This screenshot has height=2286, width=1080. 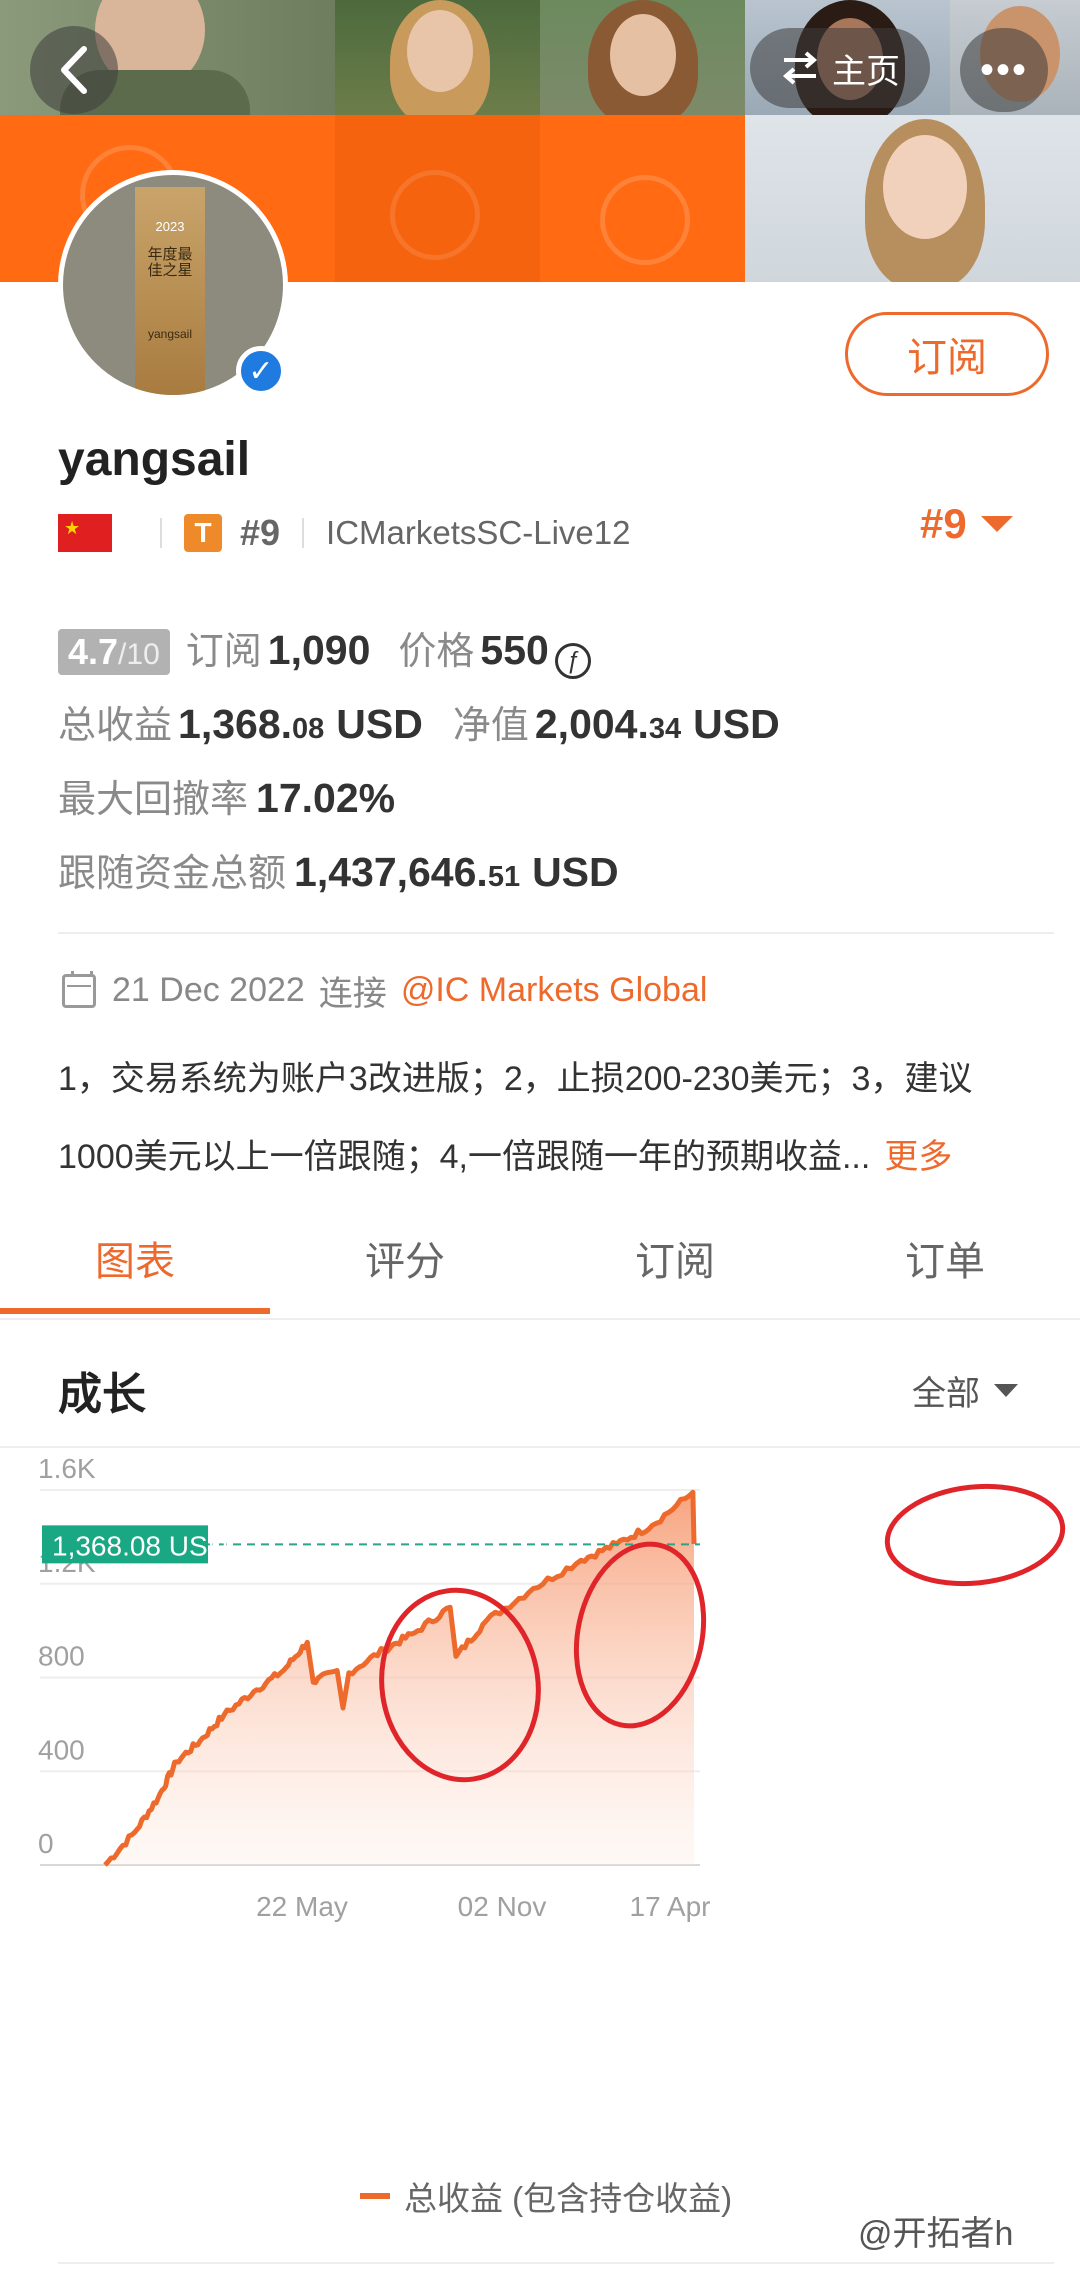 What do you see at coordinates (85, 533) in the screenshot?
I see `china-flag-icon: ★` at bounding box center [85, 533].